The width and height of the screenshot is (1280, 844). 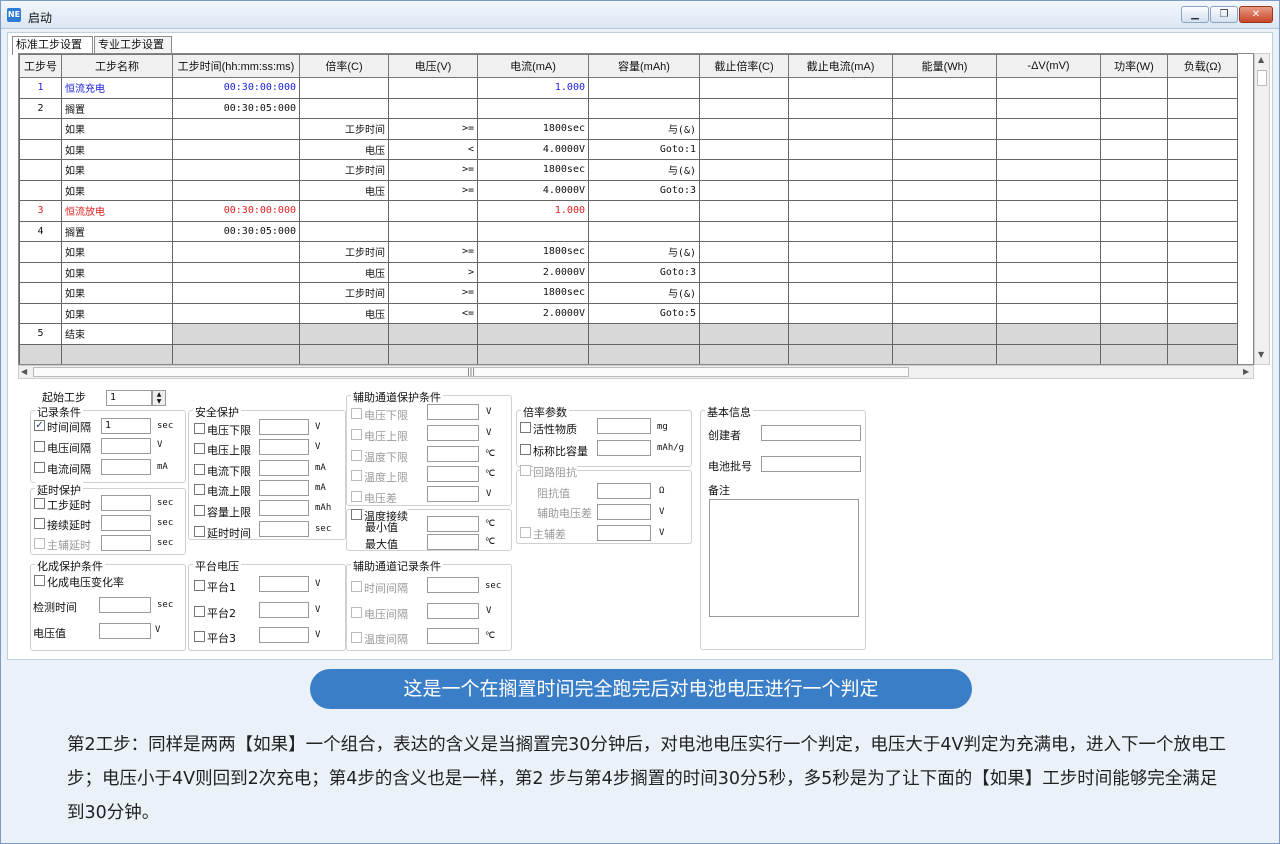 What do you see at coordinates (199, 611) in the screenshot?
I see `plateau2-checkbox` at bounding box center [199, 611].